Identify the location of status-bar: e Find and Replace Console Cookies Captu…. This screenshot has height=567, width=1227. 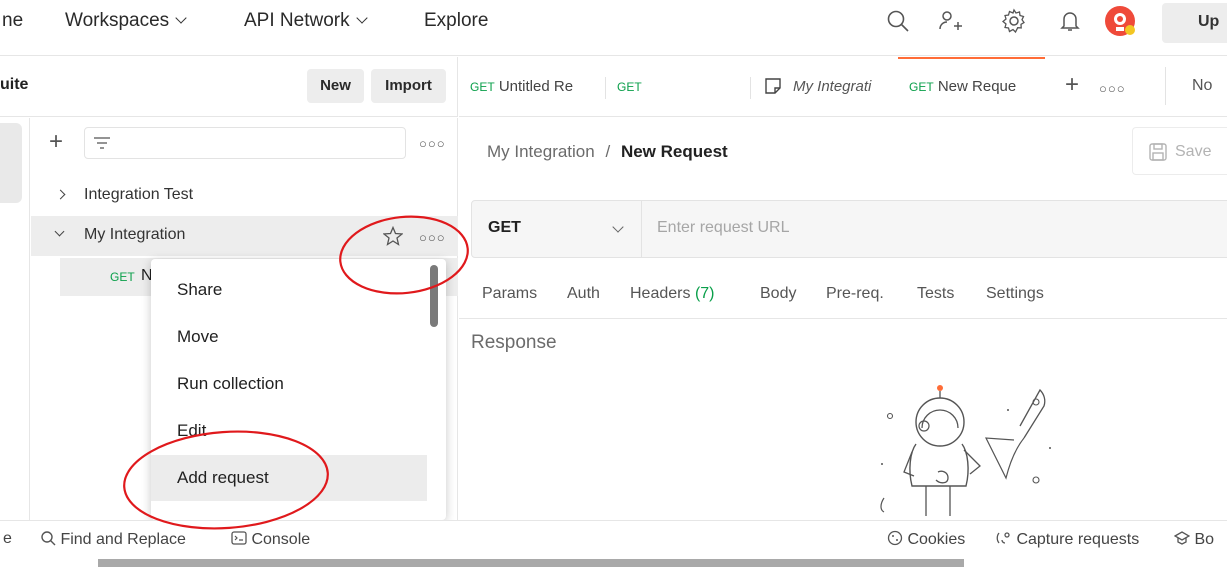
(613, 539).